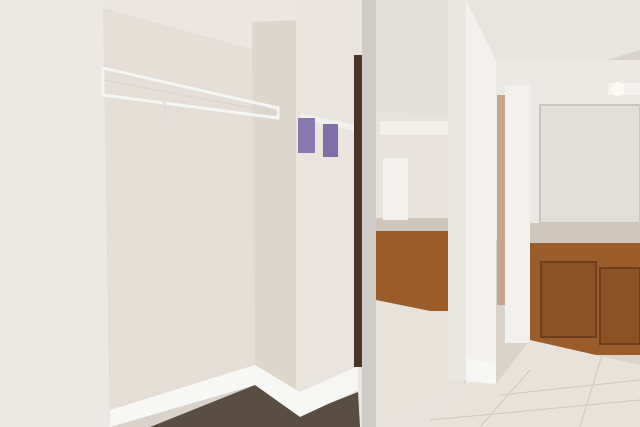  Describe the element at coordinates (395, 189) in the screenshot. I see `mirror-reflected-door` at that location.